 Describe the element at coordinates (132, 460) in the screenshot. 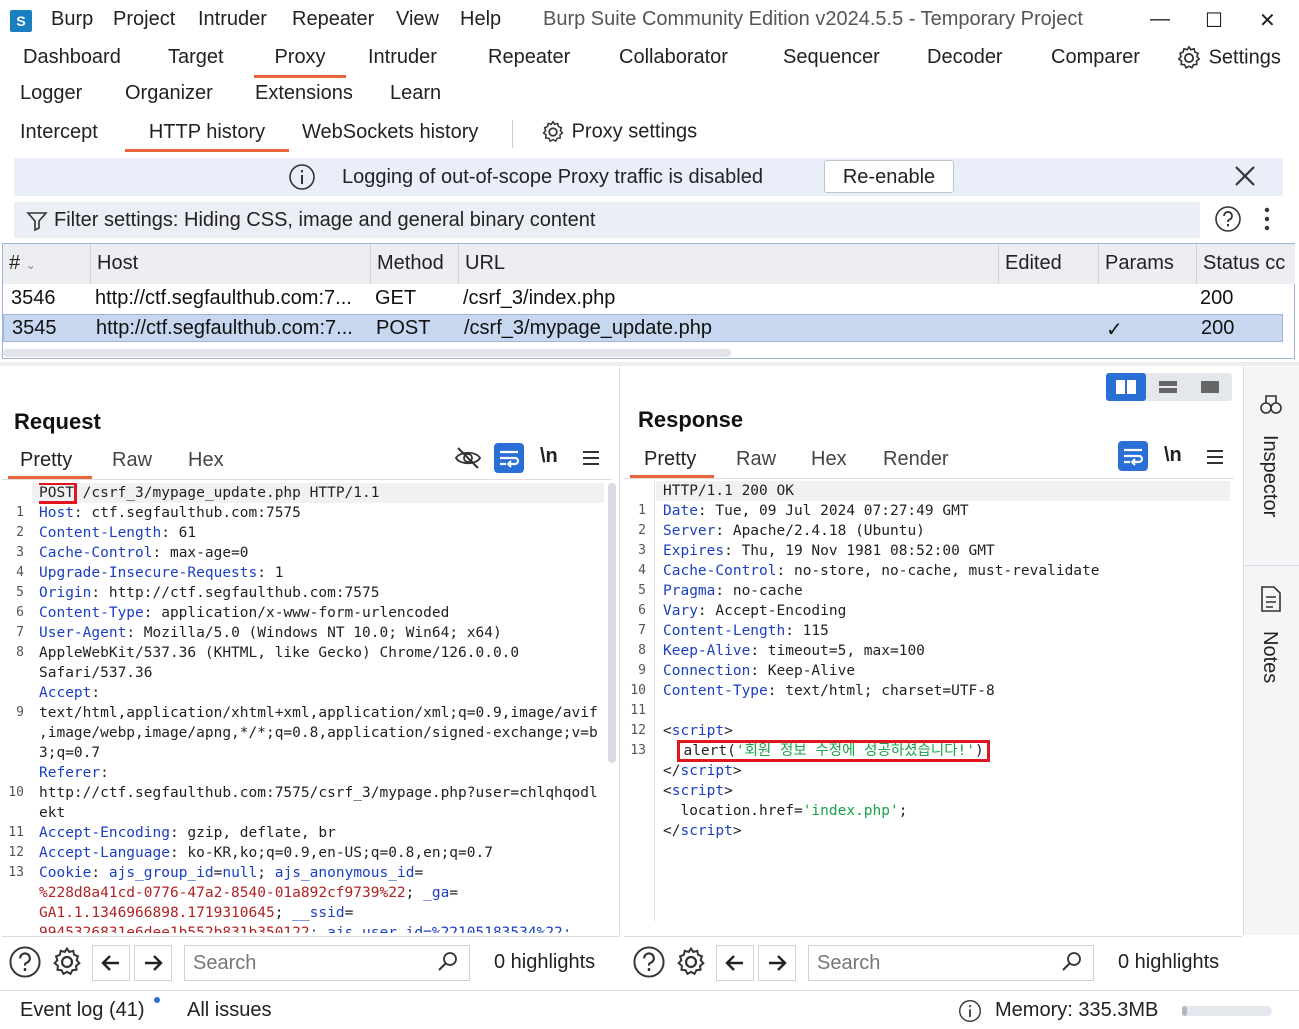

I see `request-tab-raw: Raw` at that location.